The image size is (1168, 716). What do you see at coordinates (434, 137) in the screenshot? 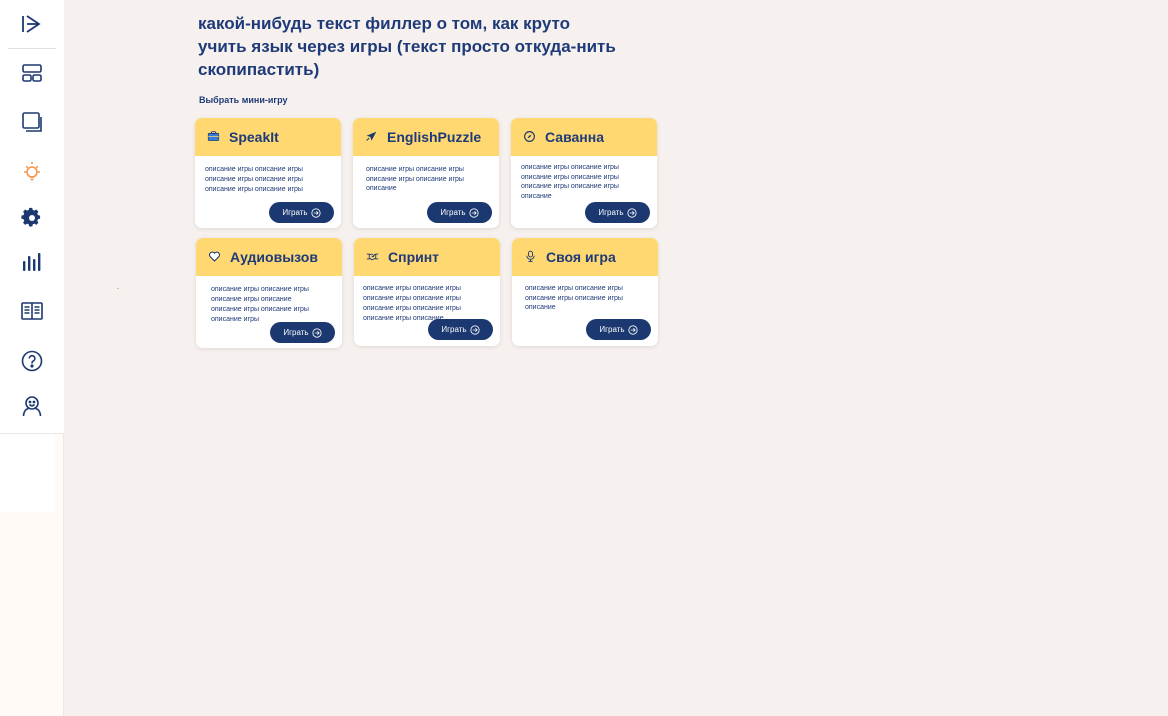
I see `card-title: EnglishPuzzle` at bounding box center [434, 137].